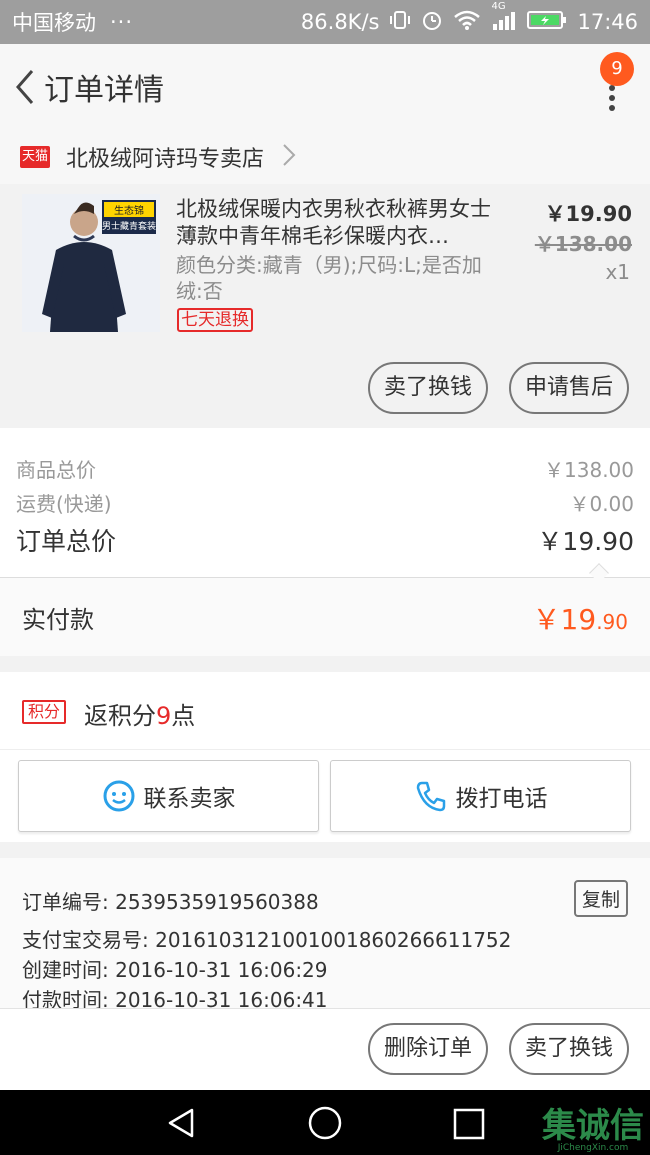 Image resolution: width=650 pixels, height=1155 pixels. I want to click on system-nav-bar: 集诚信 JiChengXin.com, so click(325, 1122).